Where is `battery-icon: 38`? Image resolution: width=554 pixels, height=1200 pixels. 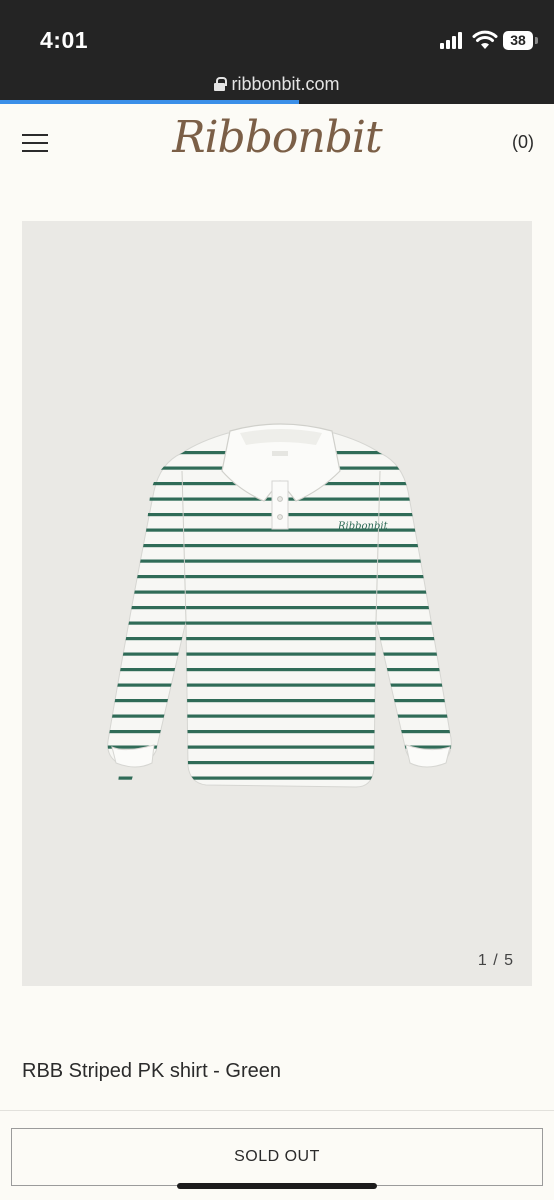 battery-icon: 38 is located at coordinates (518, 40).